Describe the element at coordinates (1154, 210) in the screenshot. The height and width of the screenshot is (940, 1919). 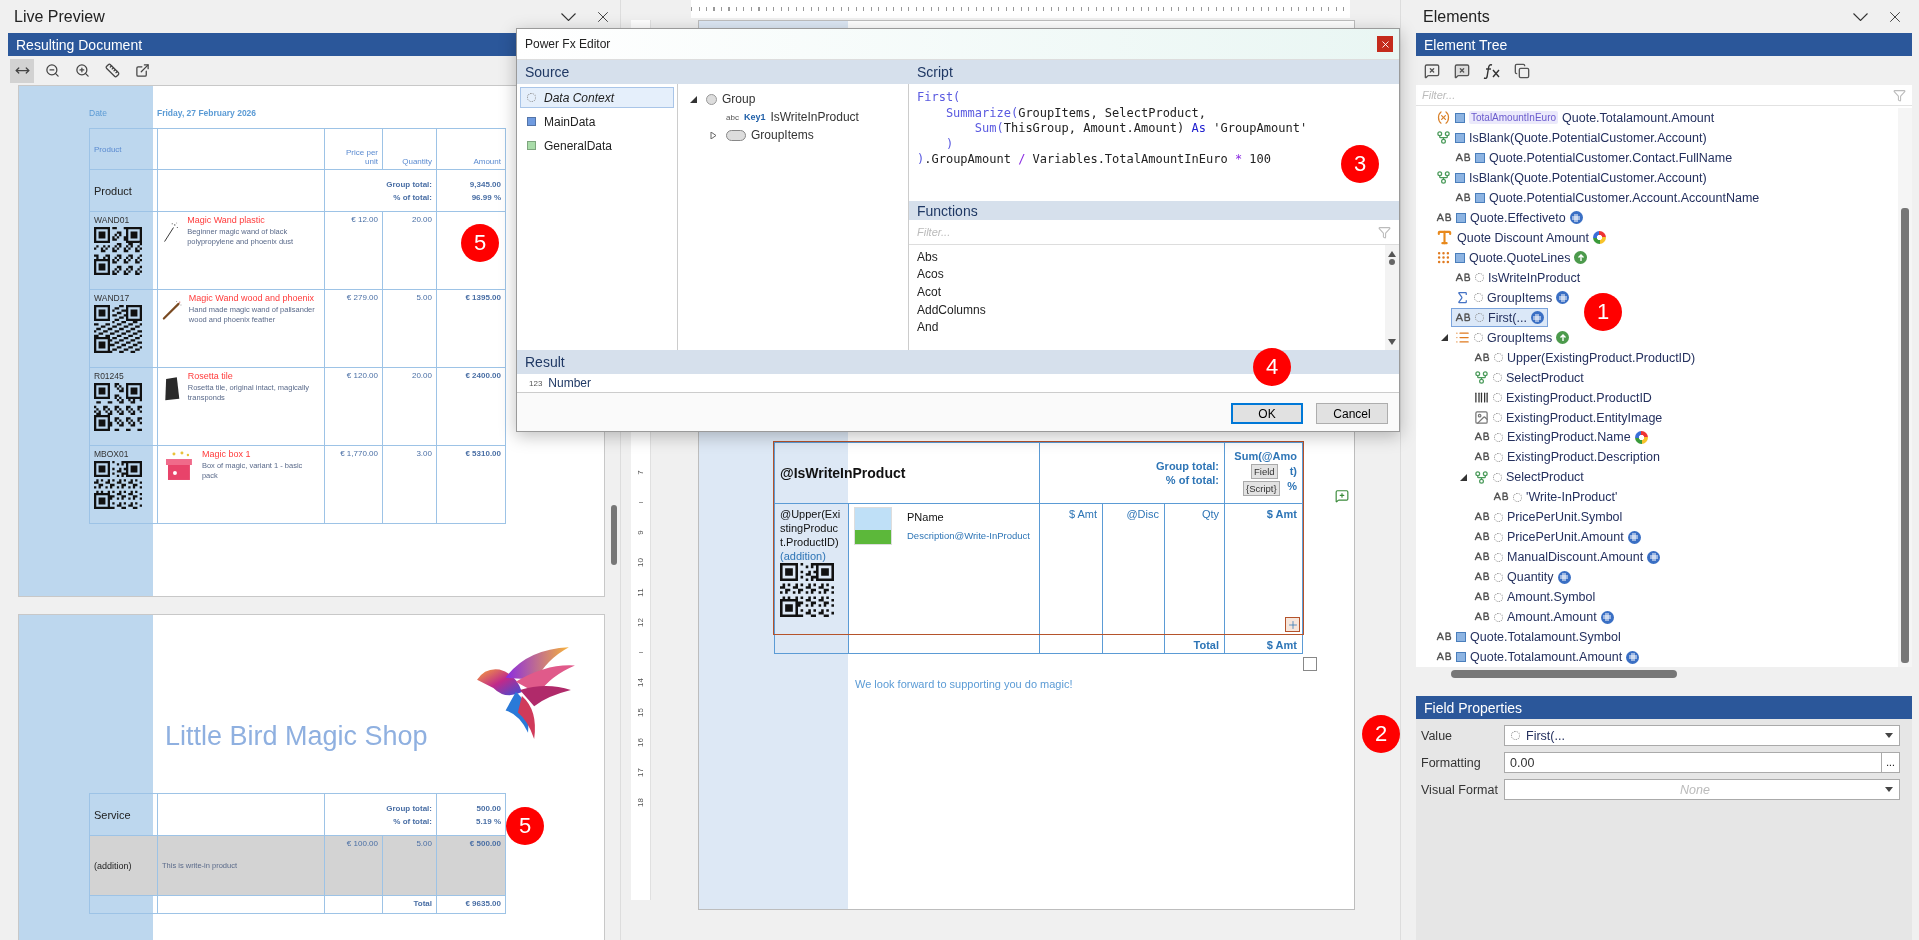
I see `section-header: Functions` at that location.